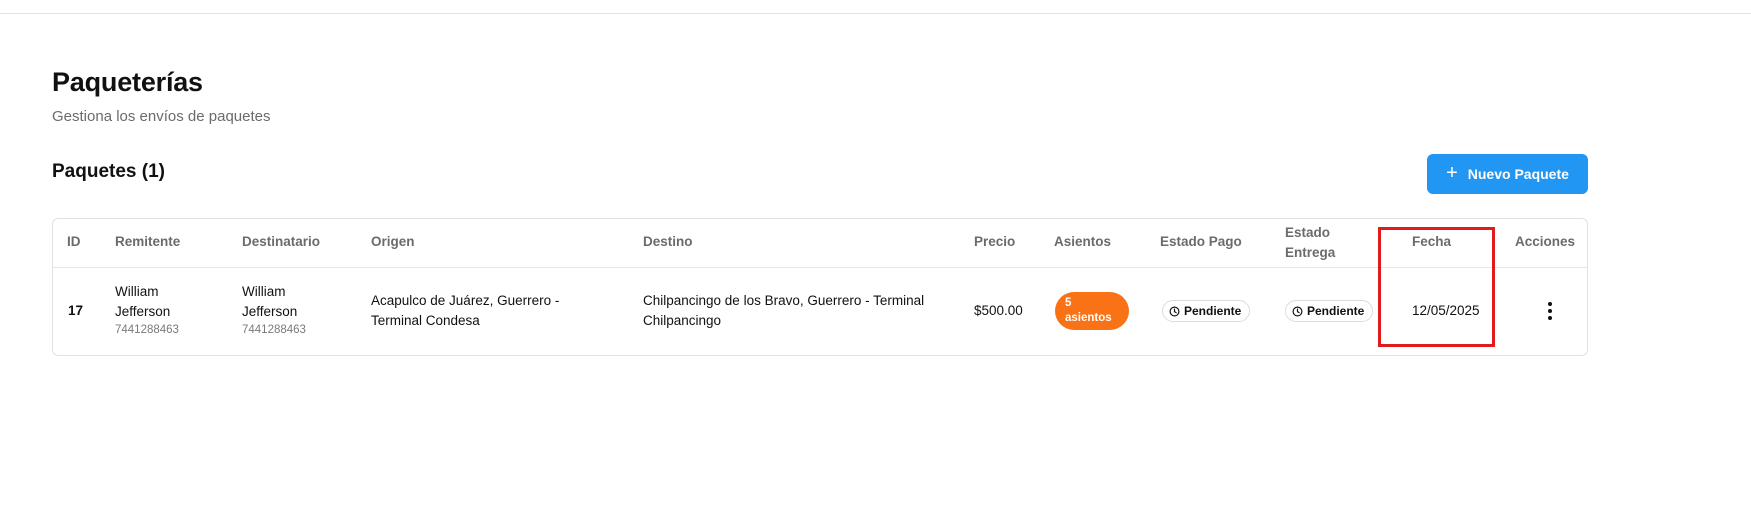 This screenshot has width=1751, height=506. I want to click on column-header-precio: Precio, so click(995, 241).